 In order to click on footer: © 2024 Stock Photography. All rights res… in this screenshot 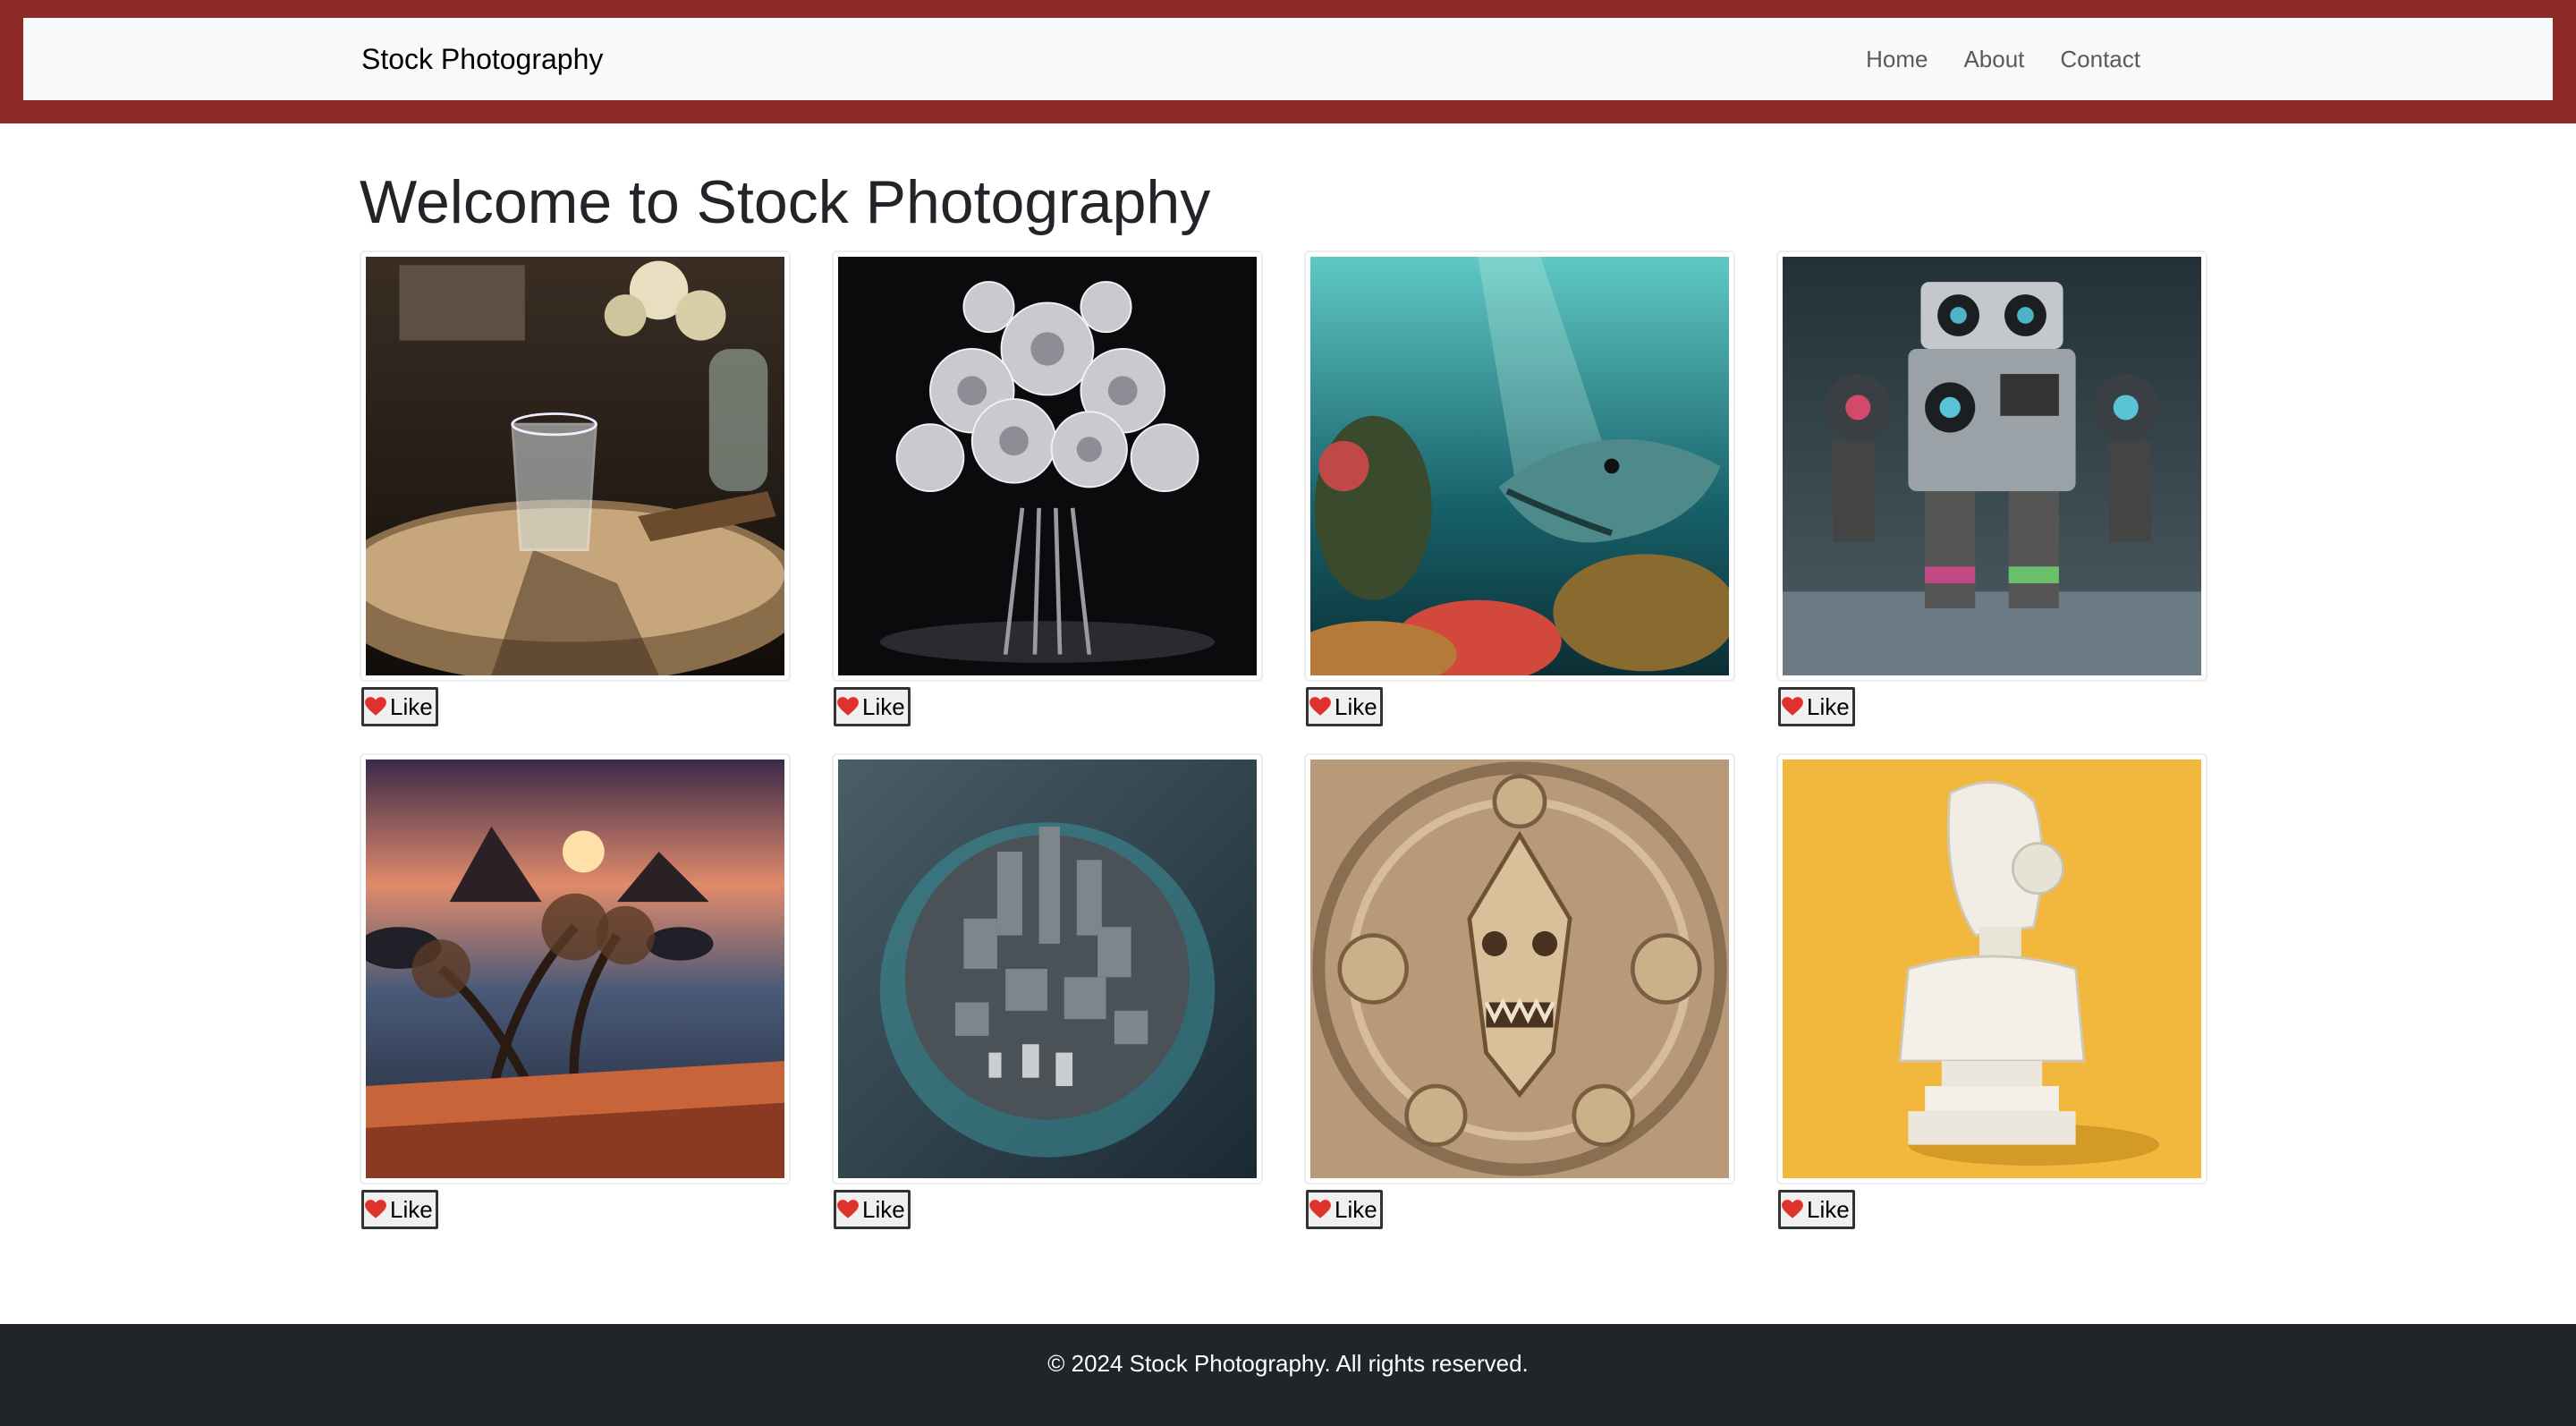, I will do `click(1288, 1375)`.